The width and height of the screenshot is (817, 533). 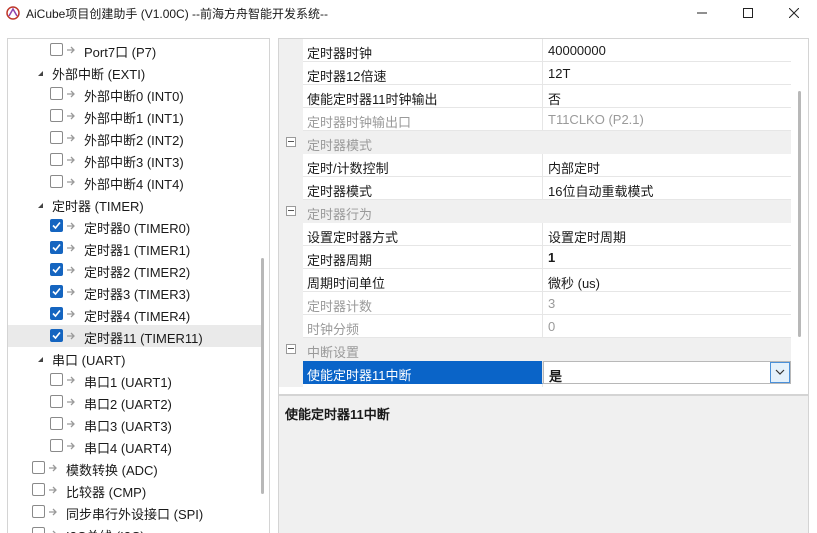 I want to click on tree-item: 串口2 (UART2), so click(x=134, y=402).